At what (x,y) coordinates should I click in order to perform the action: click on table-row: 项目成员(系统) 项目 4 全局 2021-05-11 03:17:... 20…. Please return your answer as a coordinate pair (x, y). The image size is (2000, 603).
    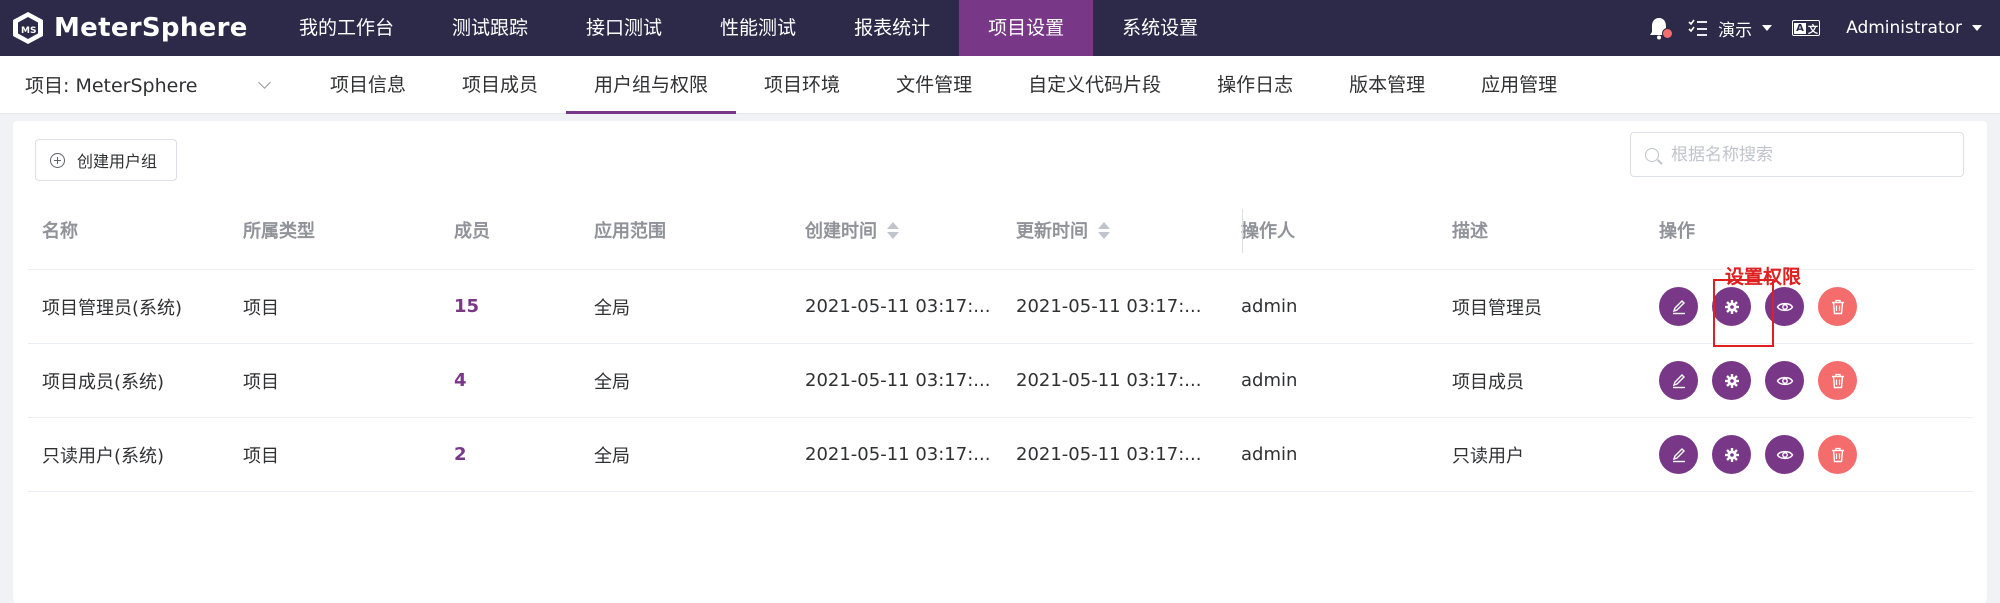
    Looking at the image, I should click on (1000, 381).